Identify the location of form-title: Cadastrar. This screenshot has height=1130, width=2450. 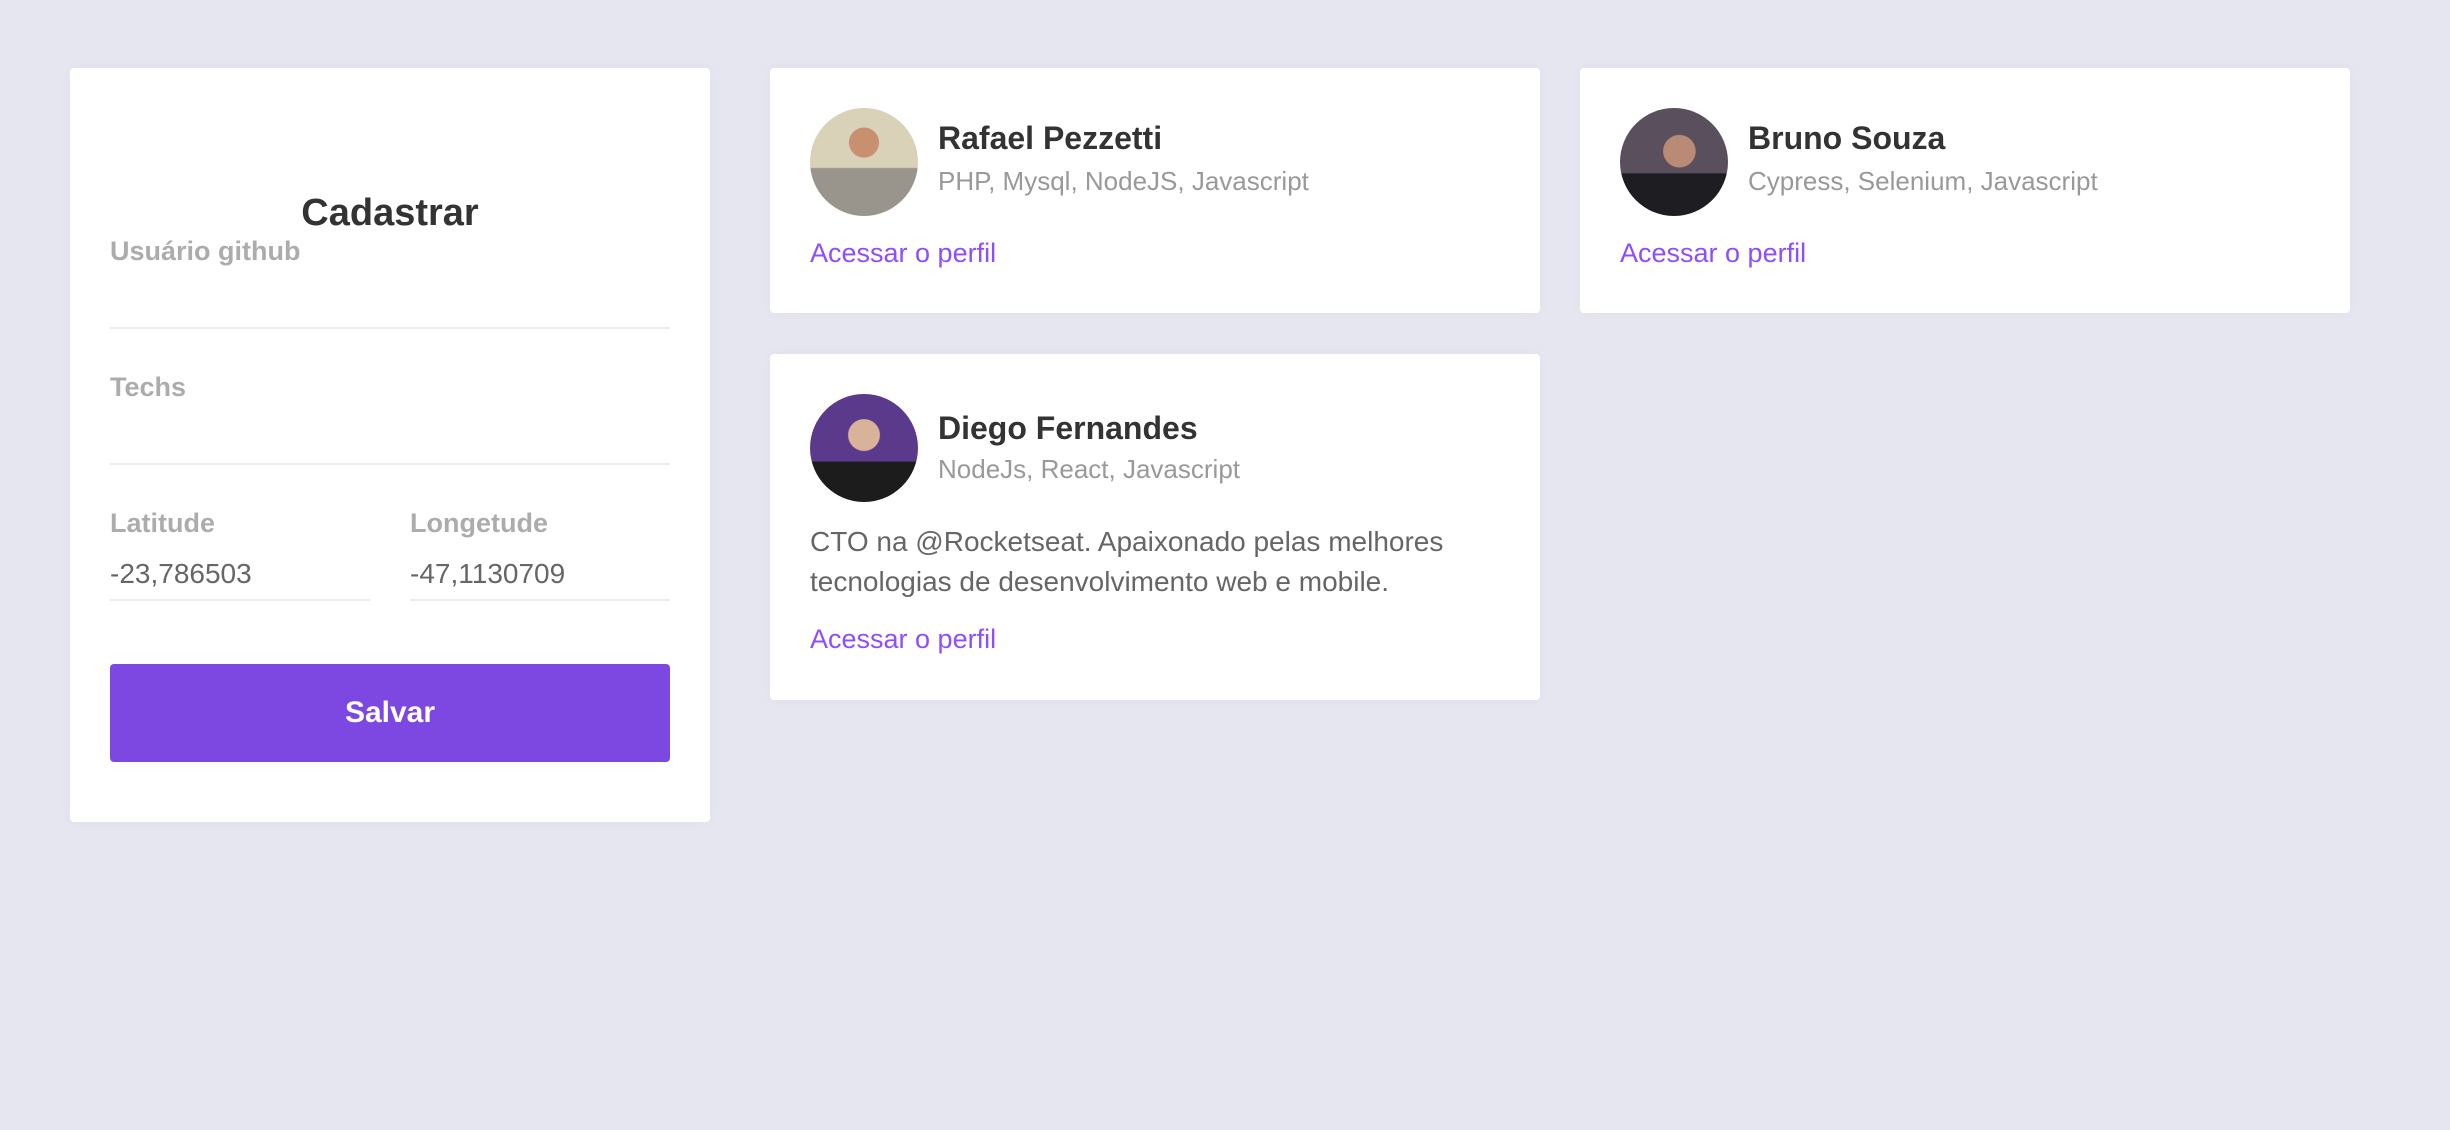
(390, 213).